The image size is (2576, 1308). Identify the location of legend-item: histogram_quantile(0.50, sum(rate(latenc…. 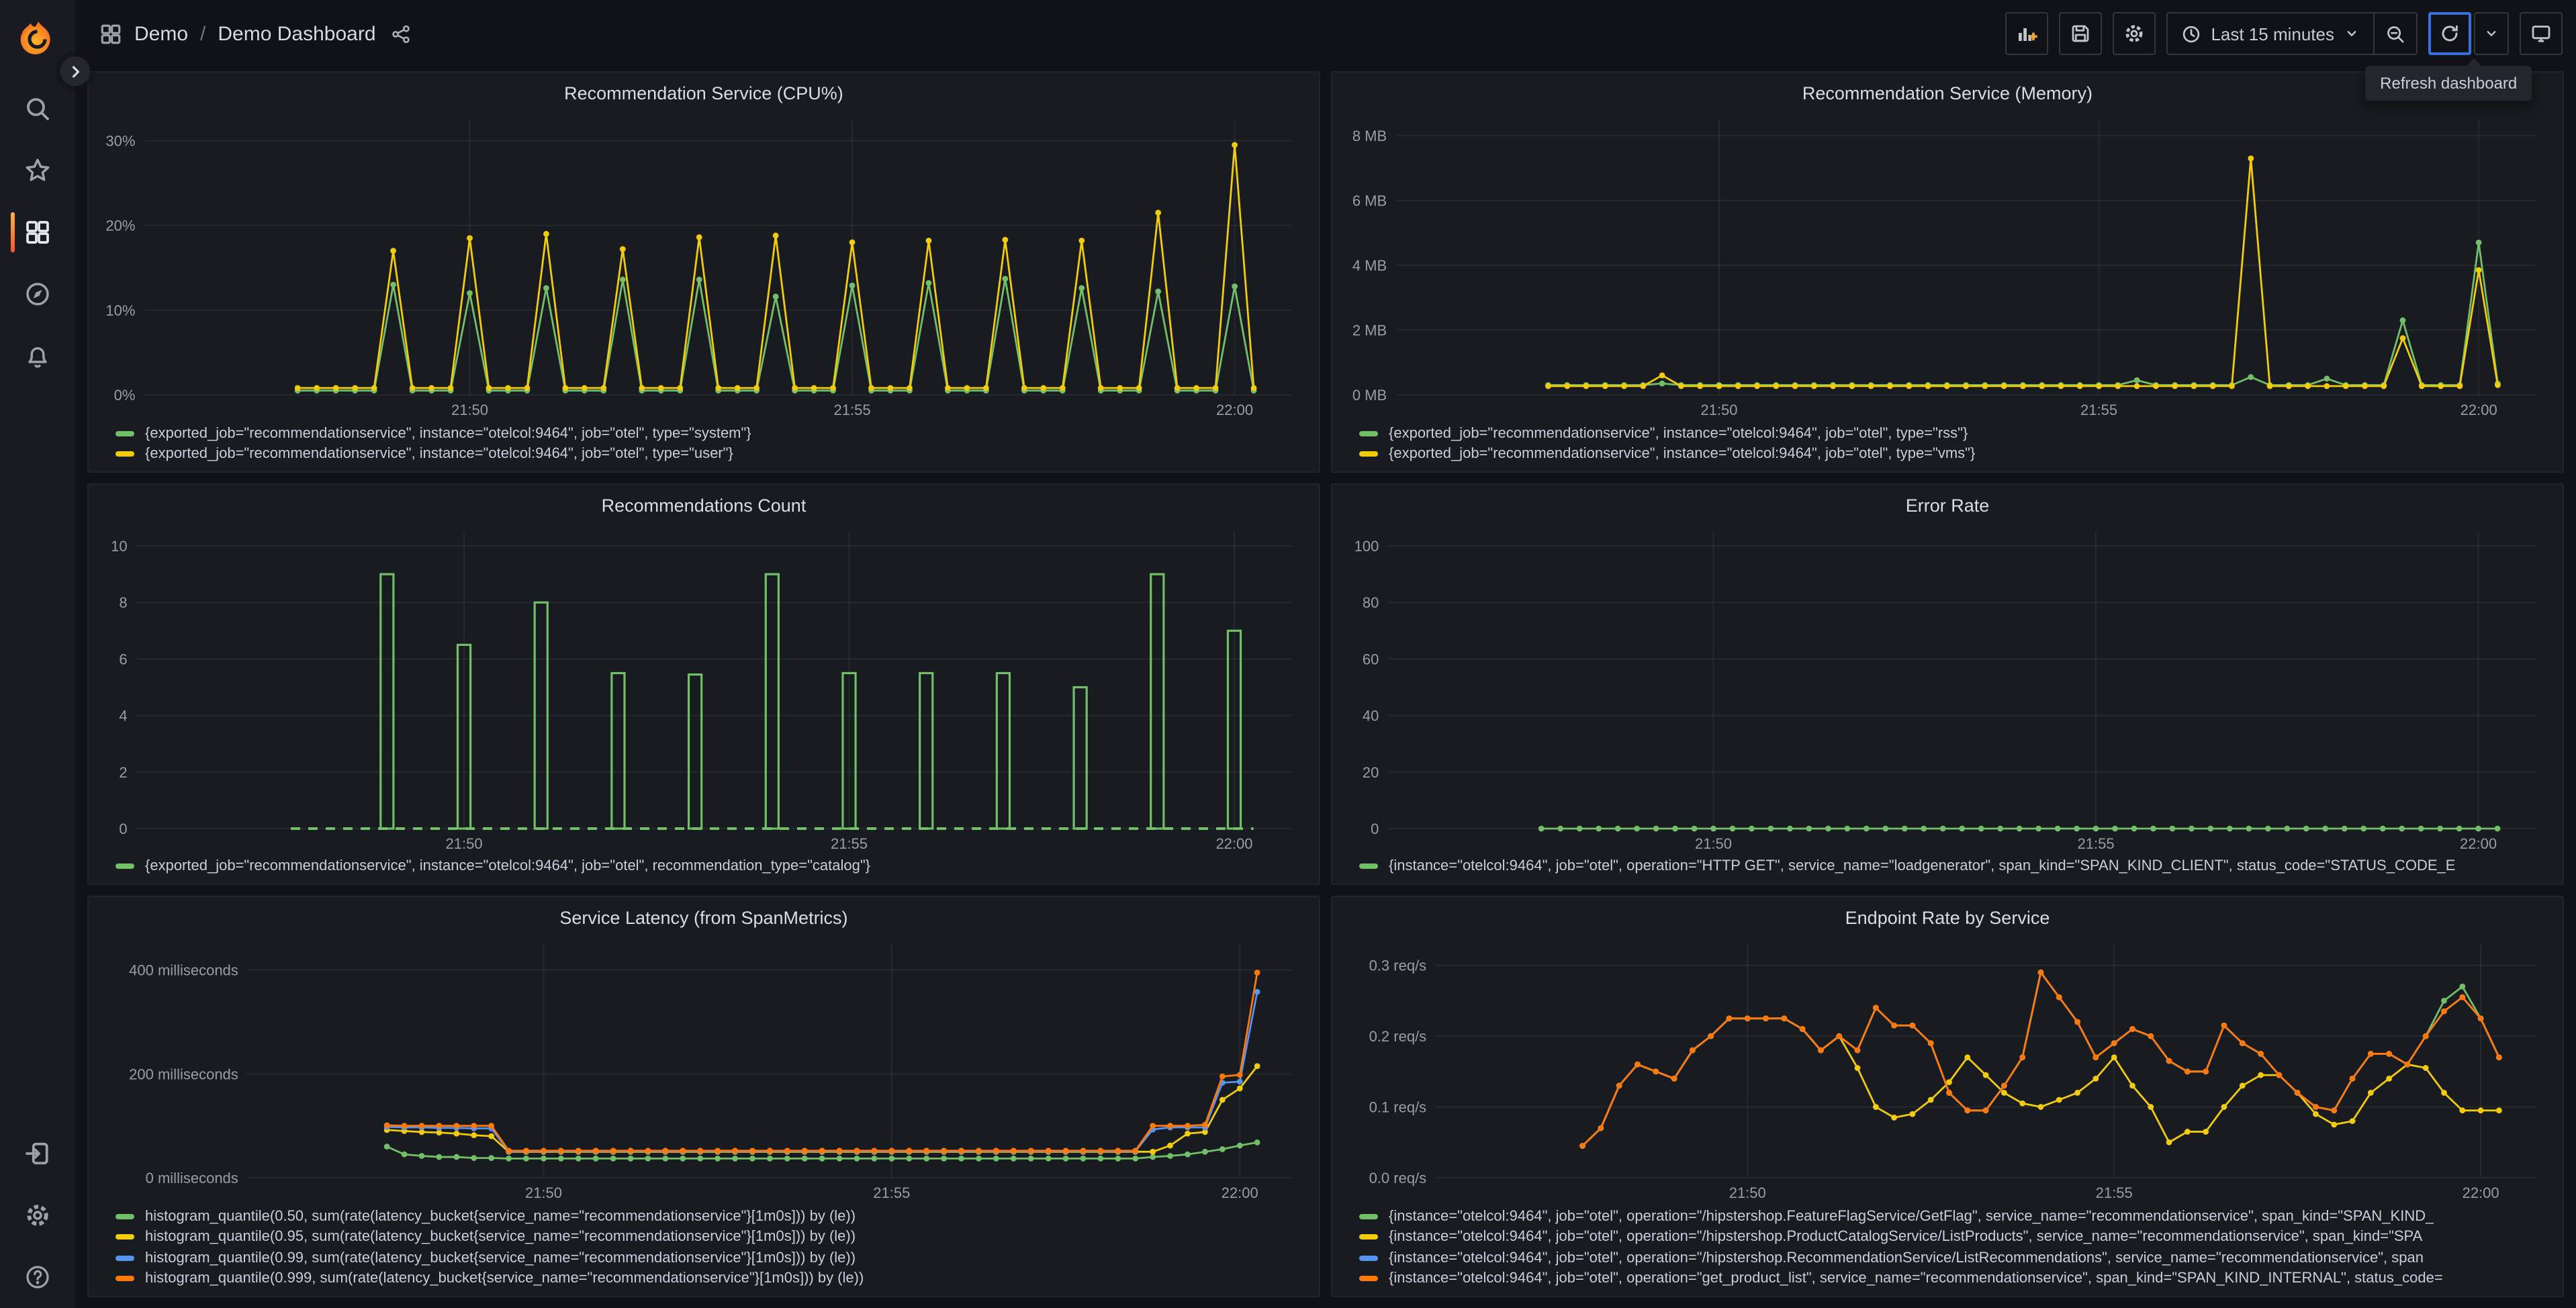
(712, 1216).